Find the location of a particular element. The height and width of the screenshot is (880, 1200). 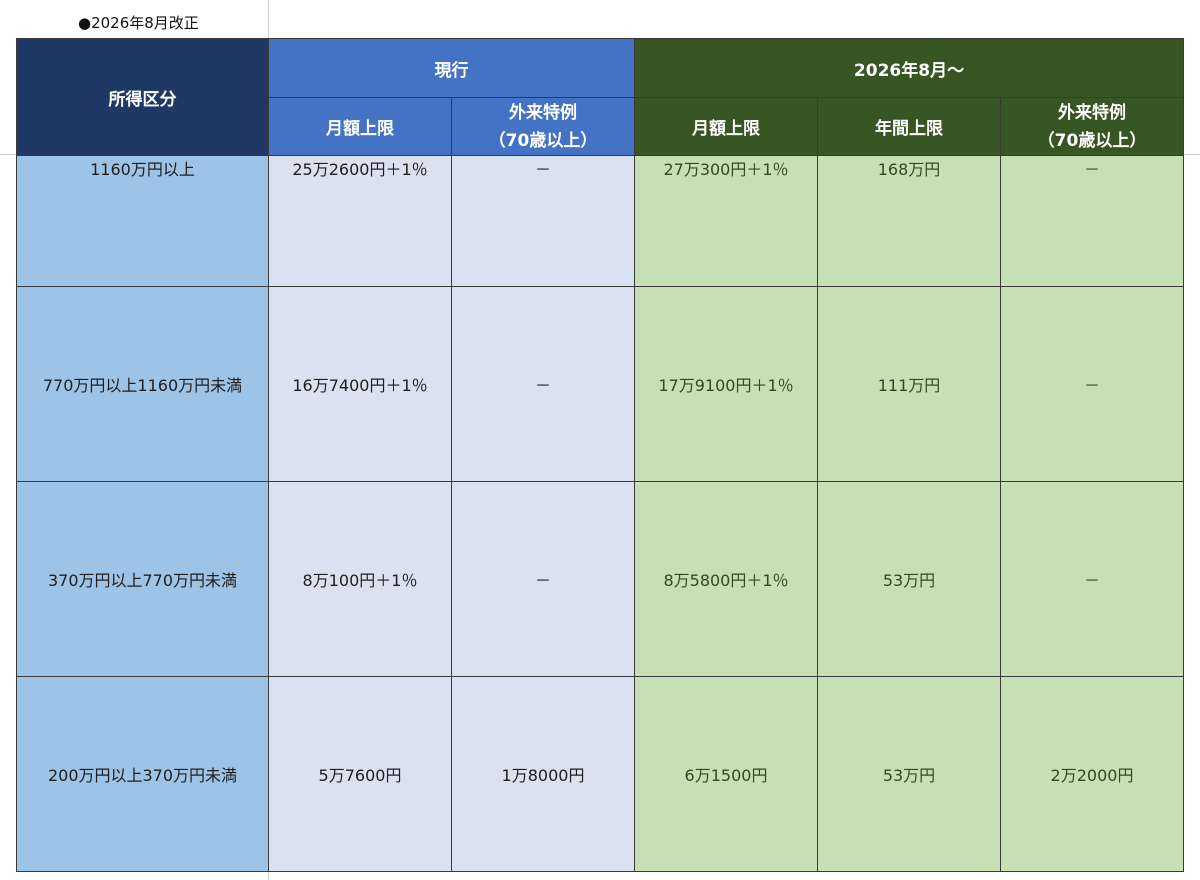

header-new-monthly-label: 月額上限 is located at coordinates (726, 129).